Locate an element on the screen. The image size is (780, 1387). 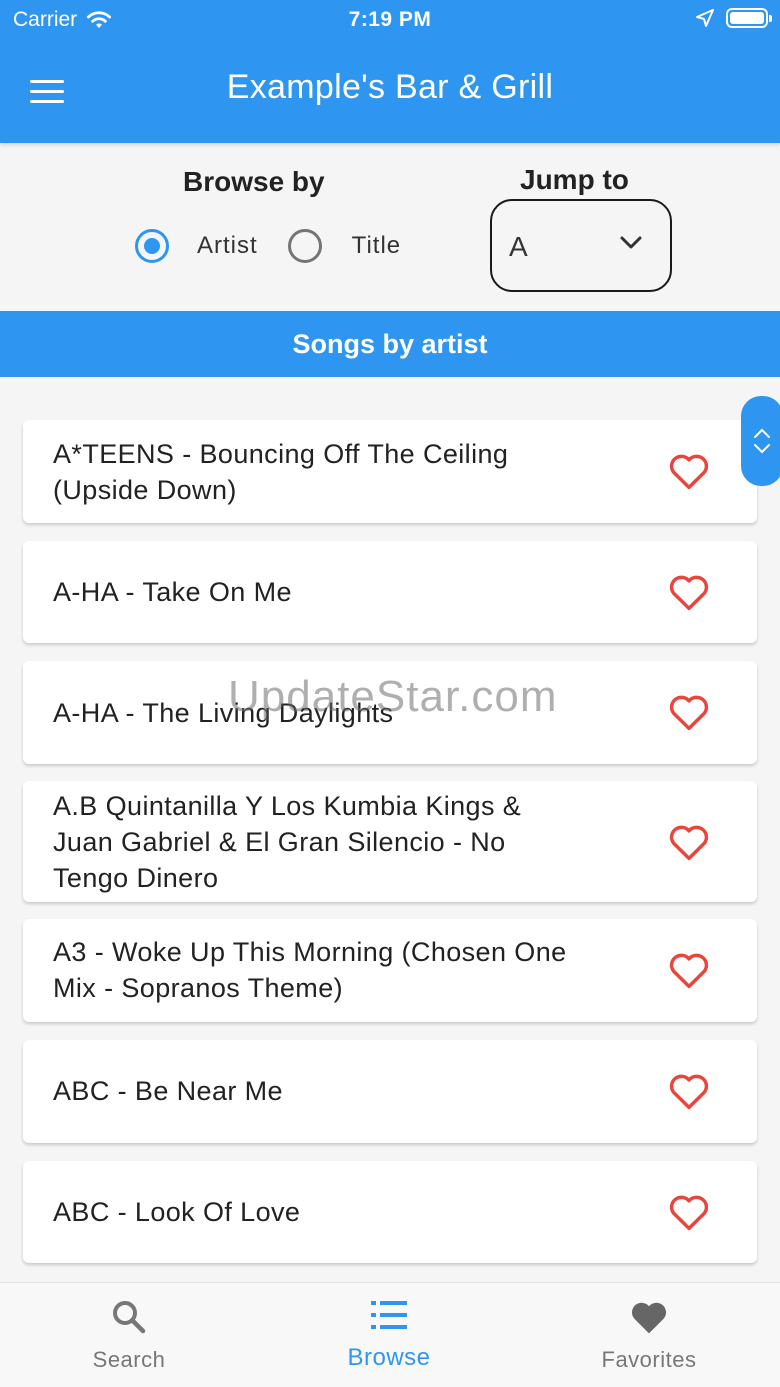
jump-to-label: Jump to is located at coordinates (574, 179).